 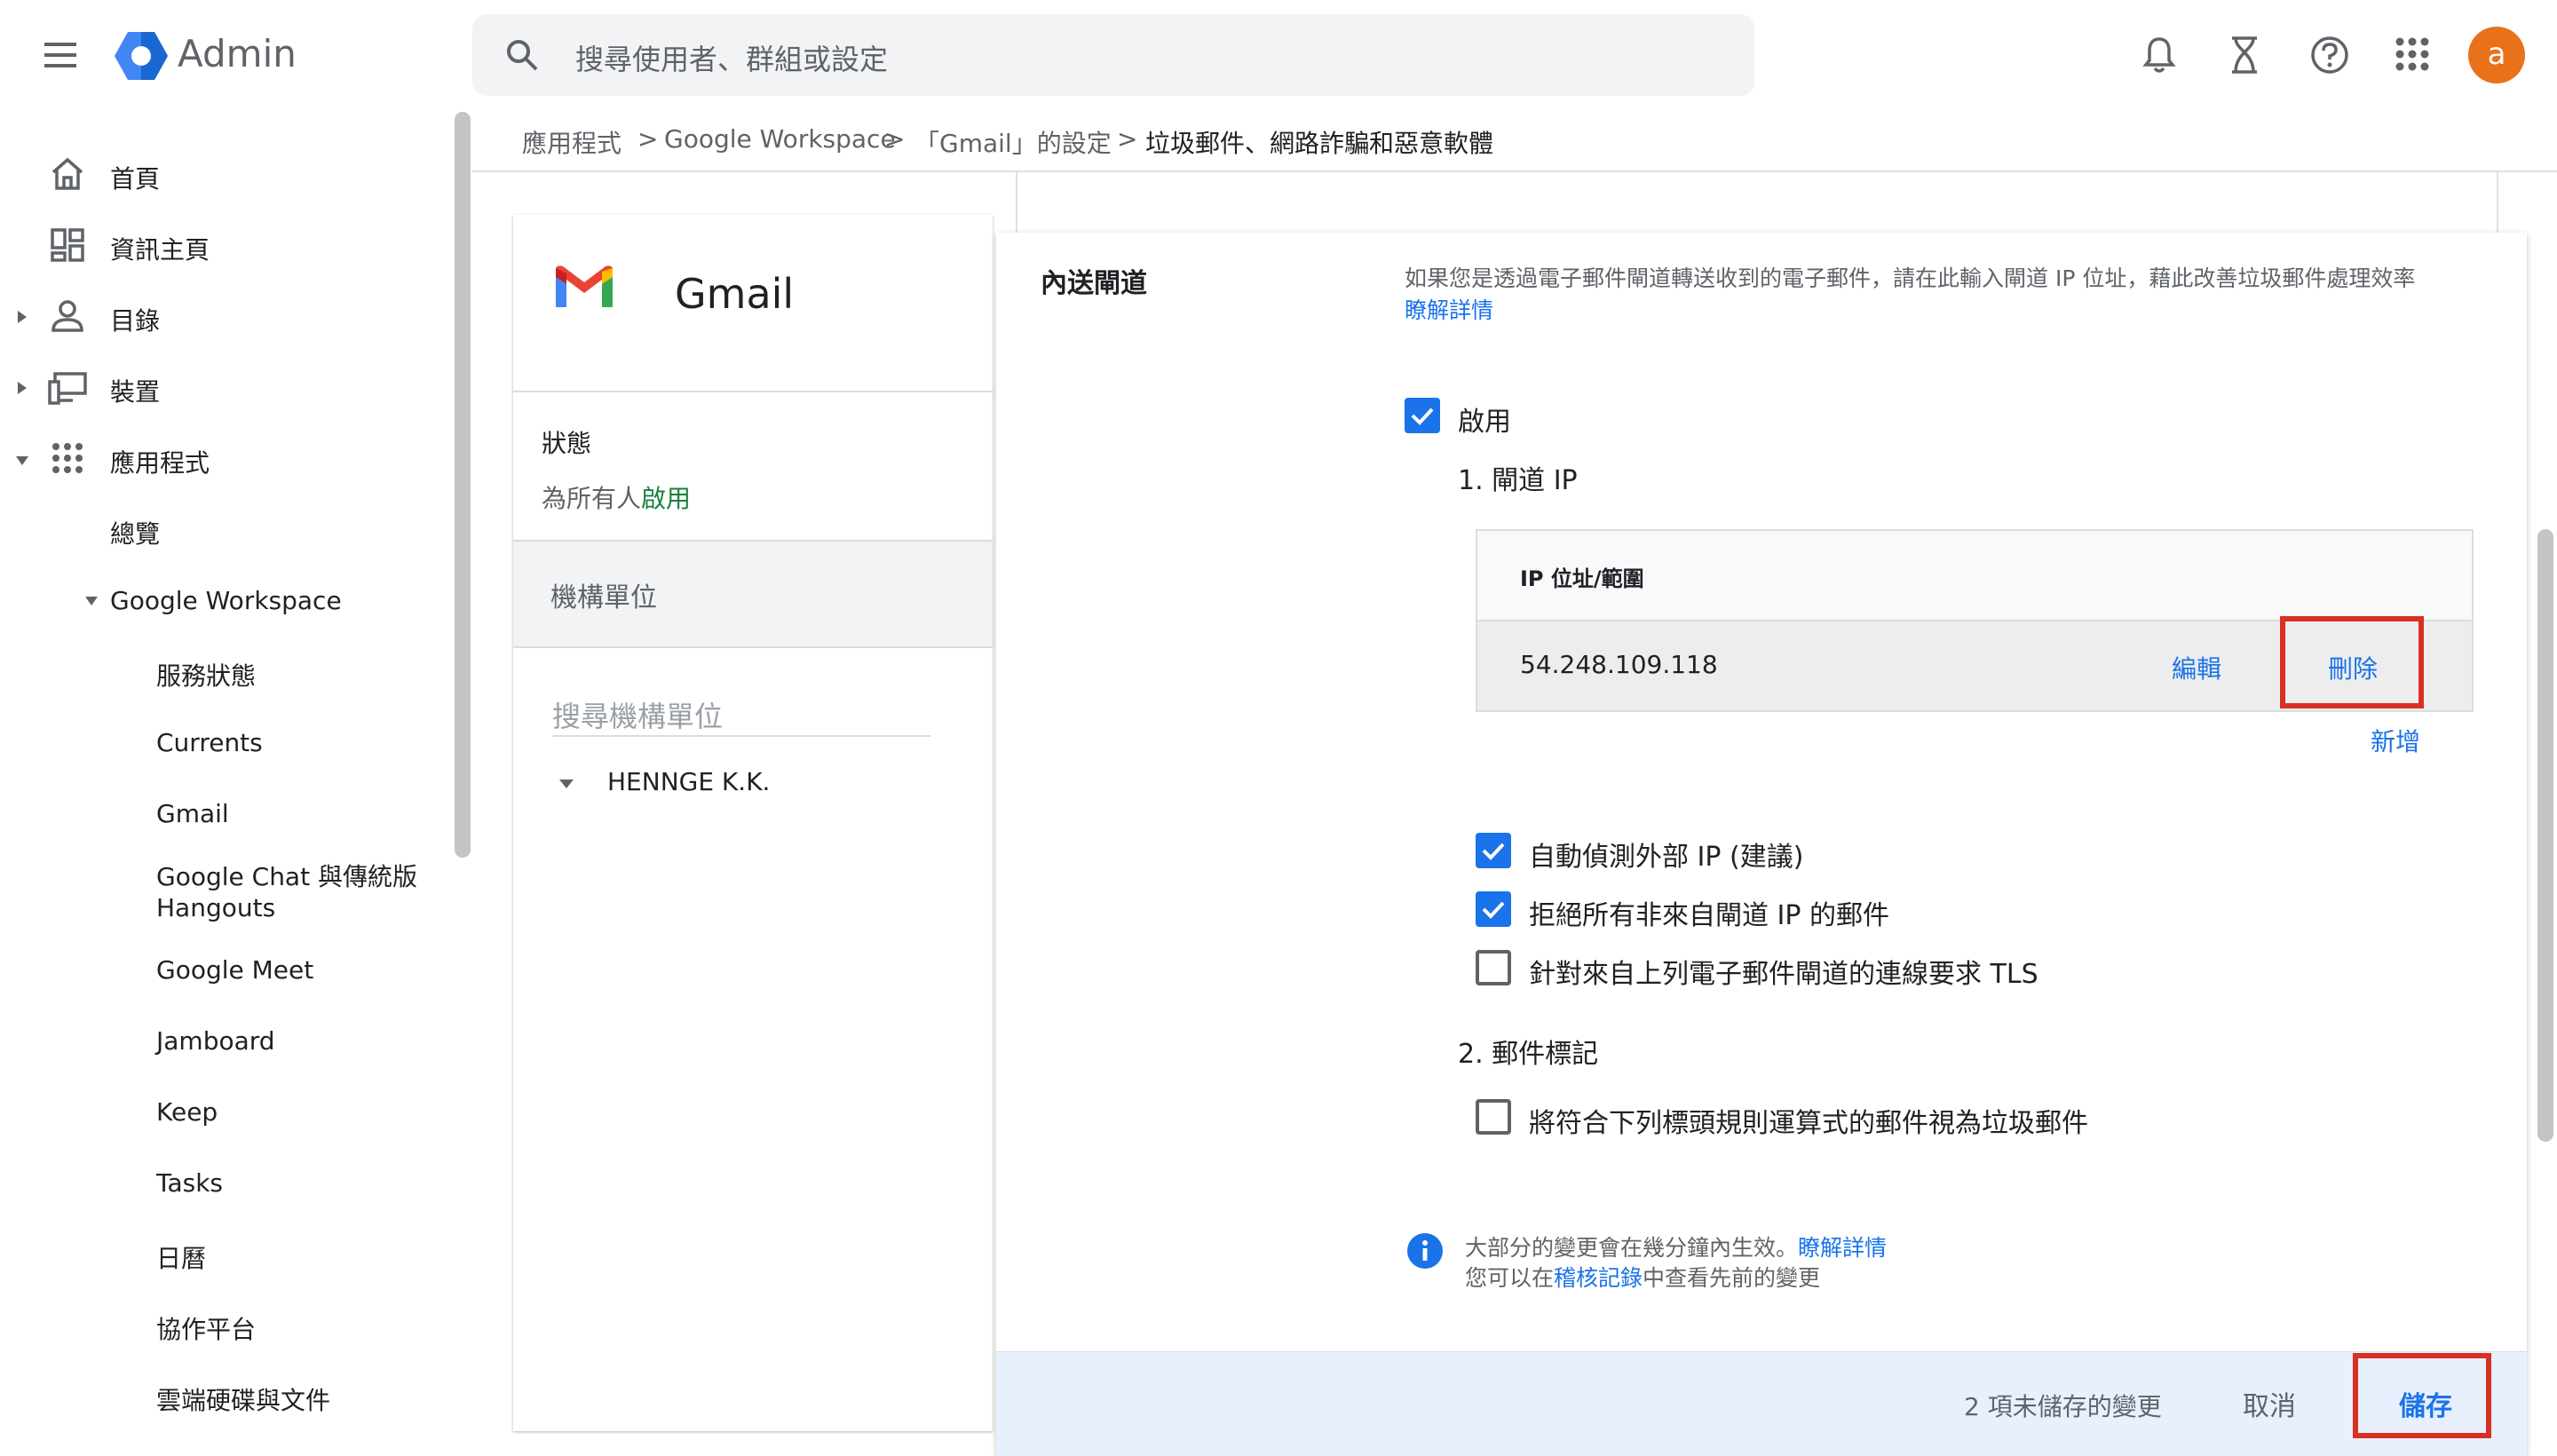 What do you see at coordinates (522, 55) in the screenshot?
I see `search-icon` at bounding box center [522, 55].